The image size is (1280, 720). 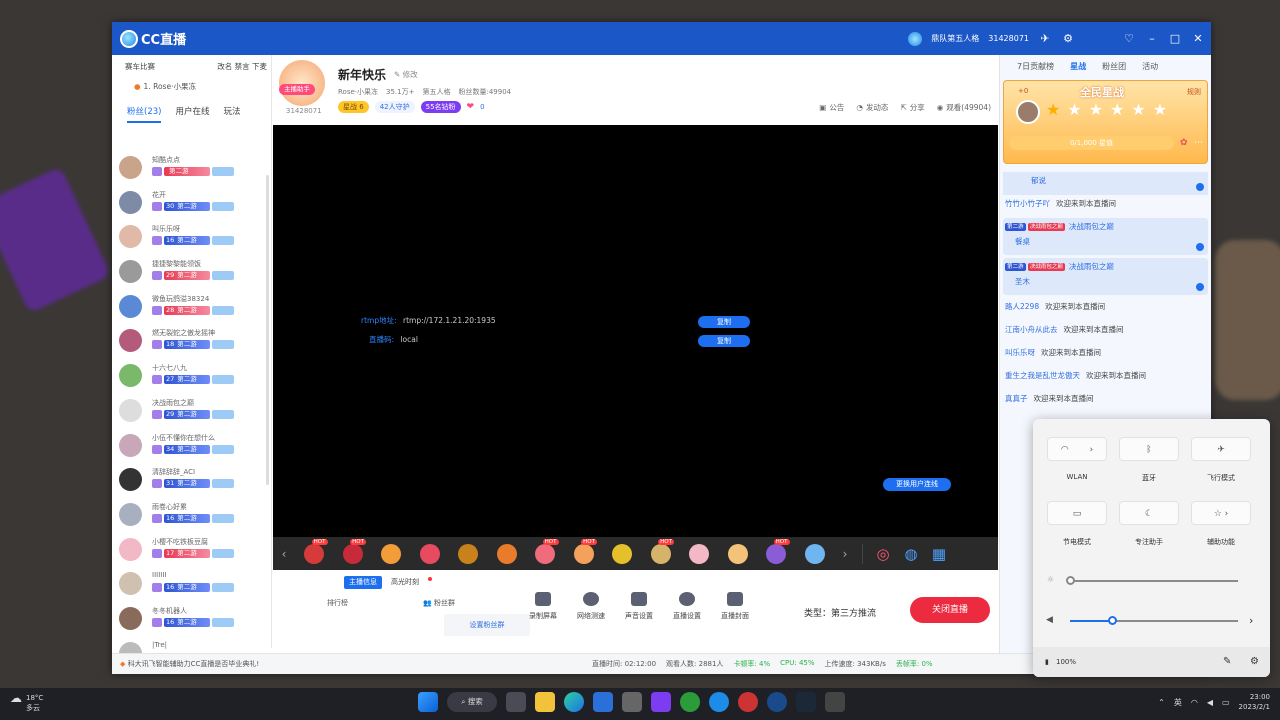 What do you see at coordinates (1129, 38) in the screenshot?
I see `heart-icon: ♡` at bounding box center [1129, 38].